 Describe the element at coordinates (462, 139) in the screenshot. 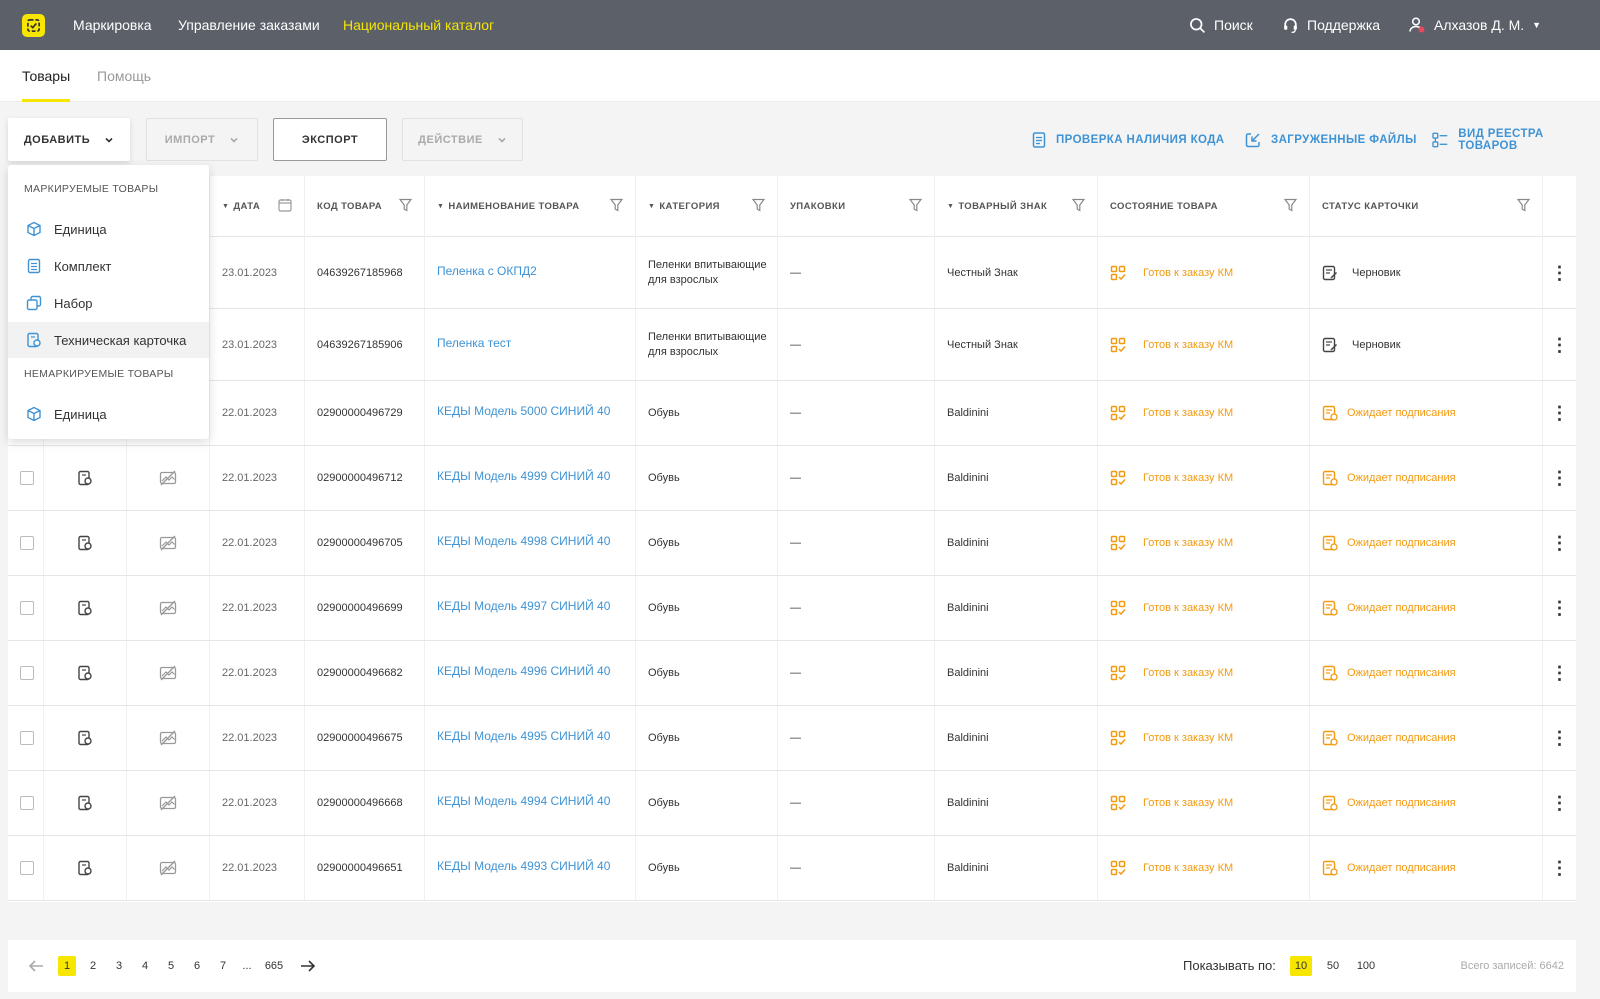

I see `action-button: ДЕЙСТВИЕ` at that location.